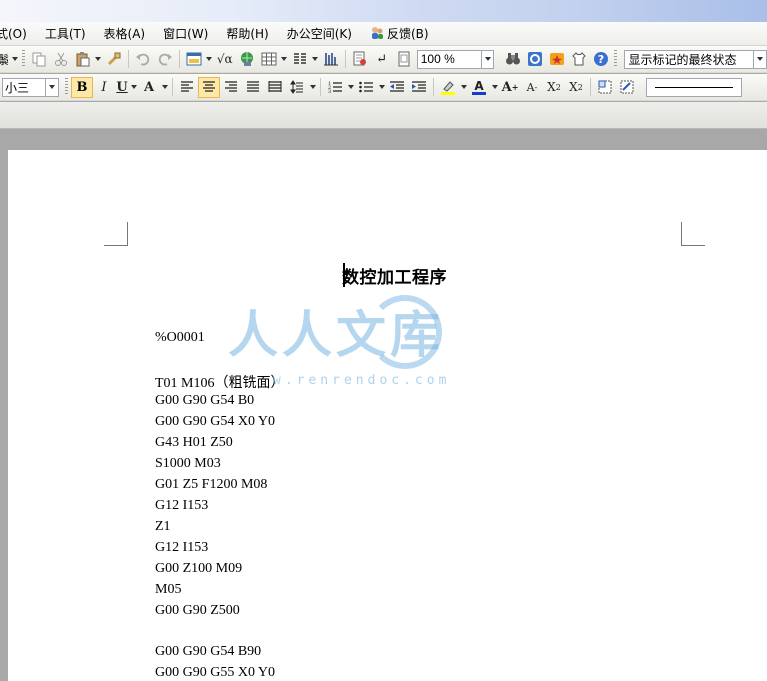 Image resolution: width=767 pixels, height=681 pixels. I want to click on subscript-icon: X2, so click(576, 87).